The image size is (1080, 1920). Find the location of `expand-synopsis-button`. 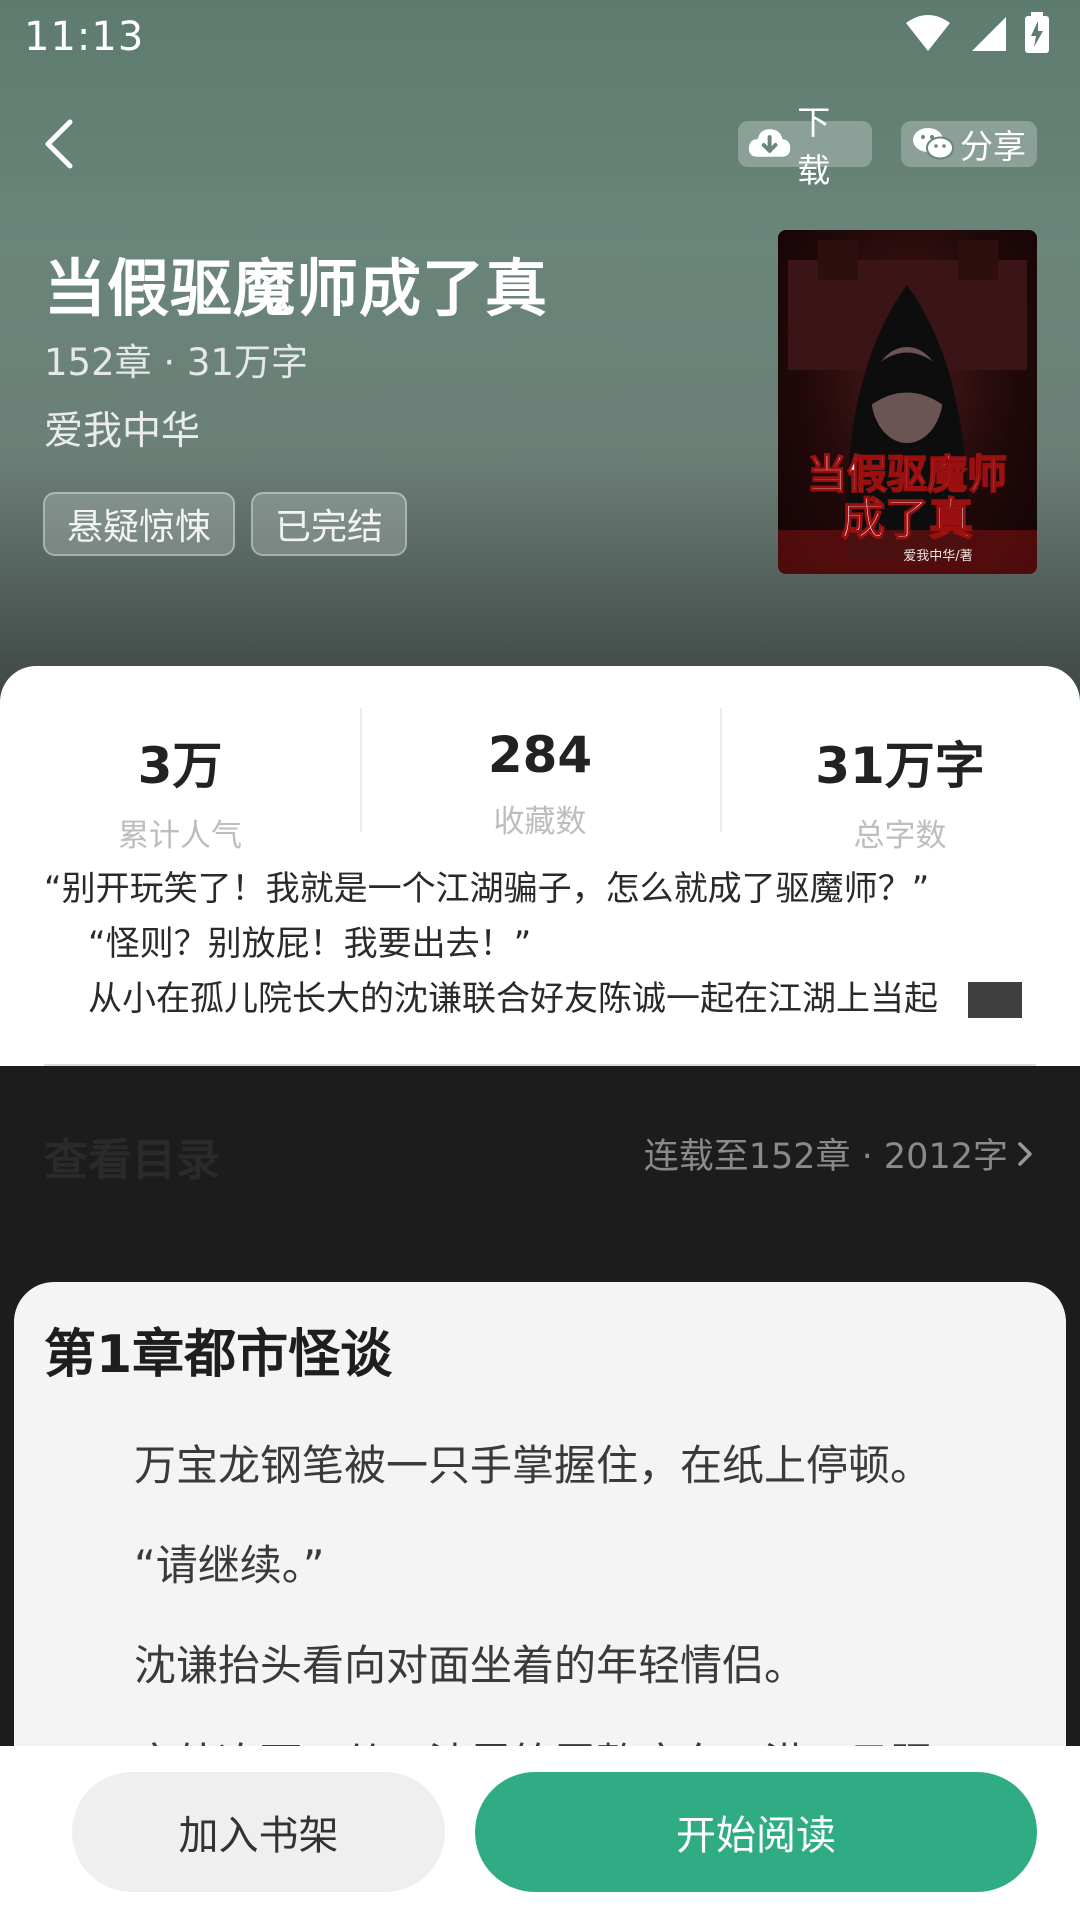

expand-synopsis-button is located at coordinates (995, 1000).